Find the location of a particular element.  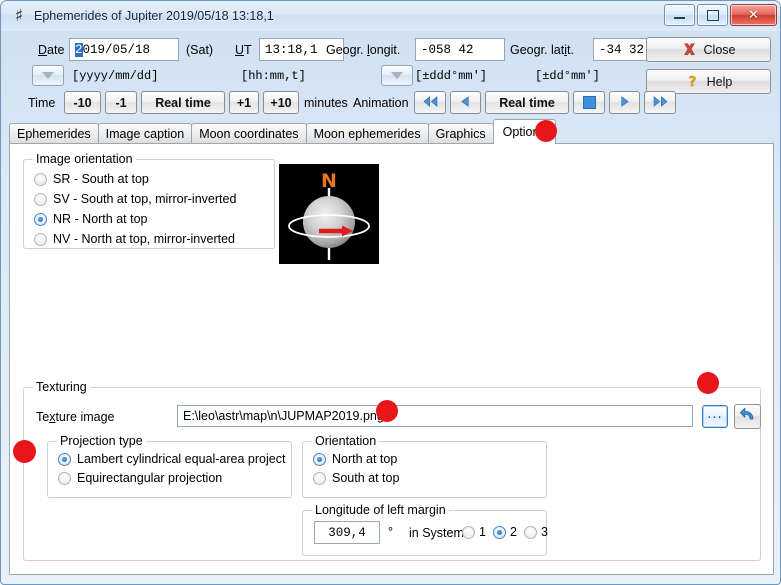

radio-orientation-nr: NR - North at top is located at coordinates (90, 219).